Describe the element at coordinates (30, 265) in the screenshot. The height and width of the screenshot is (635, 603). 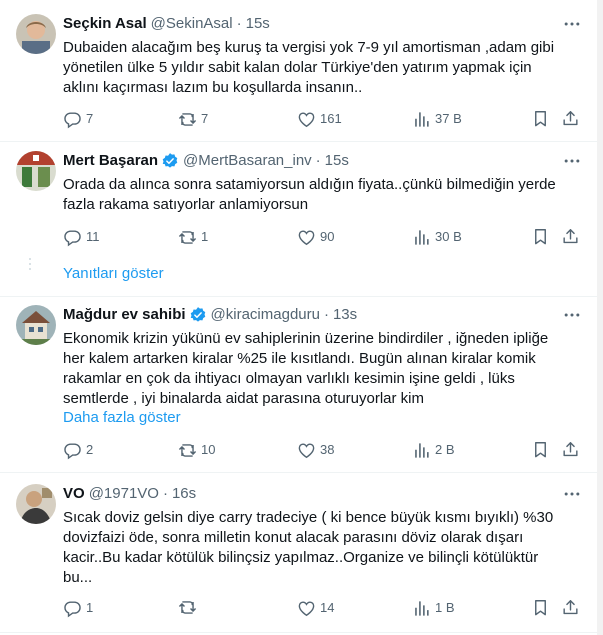
I see `thread-dots` at that location.